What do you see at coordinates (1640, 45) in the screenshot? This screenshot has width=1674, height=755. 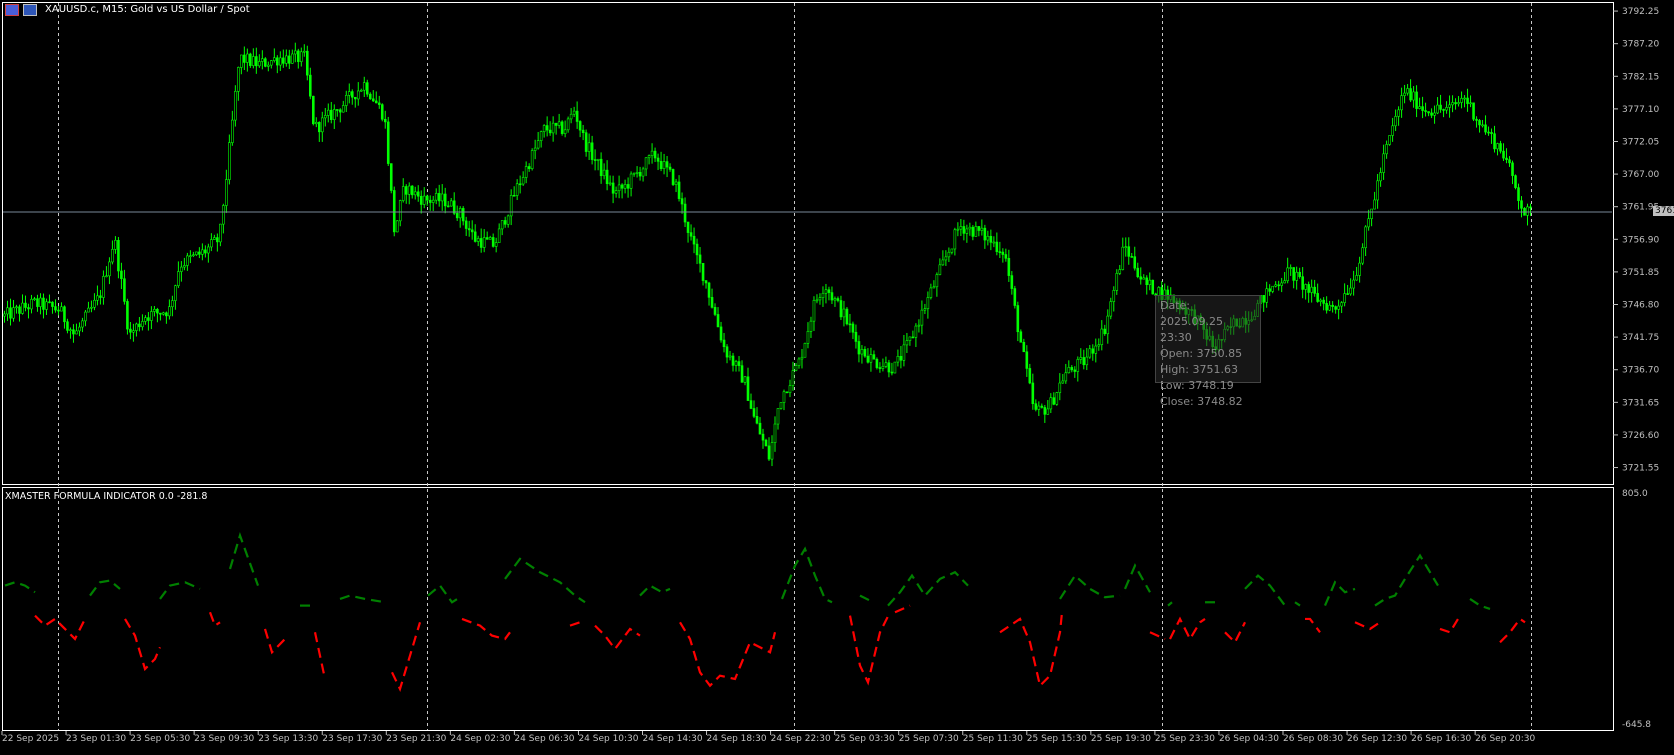 I see `price-tick-label: 3787.20` at bounding box center [1640, 45].